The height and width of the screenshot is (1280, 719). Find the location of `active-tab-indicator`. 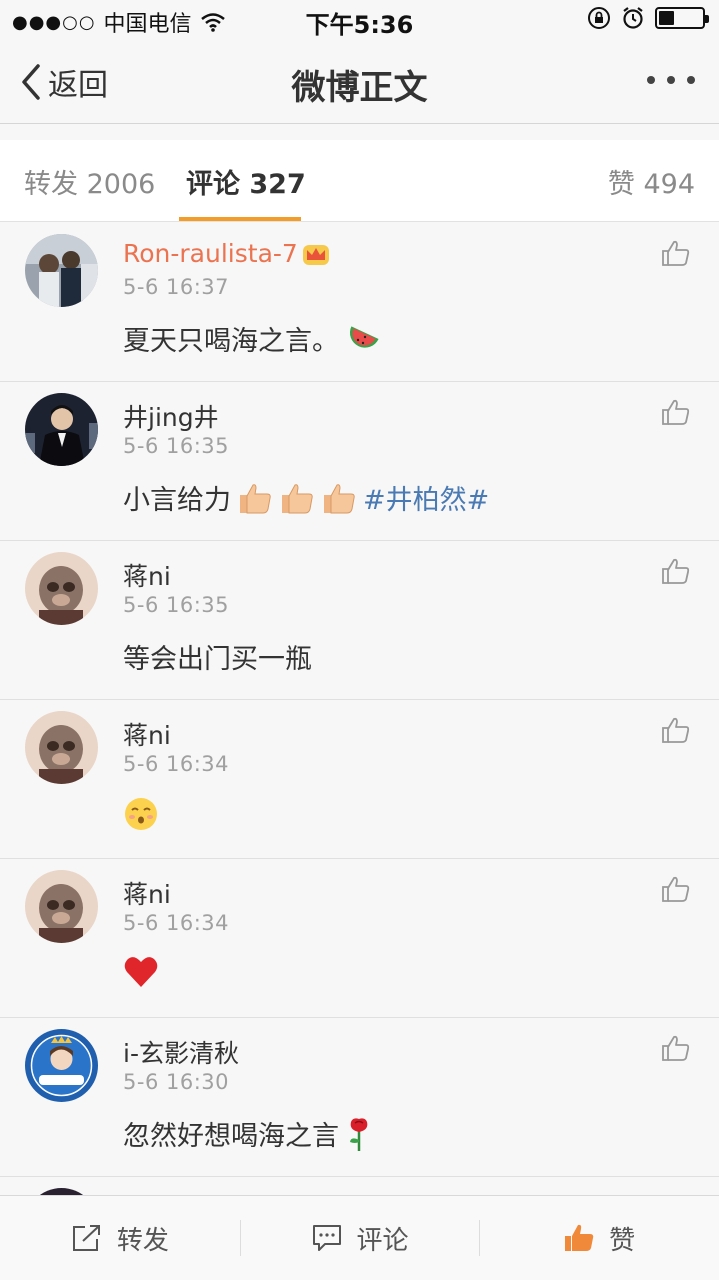

active-tab-indicator is located at coordinates (240, 219).